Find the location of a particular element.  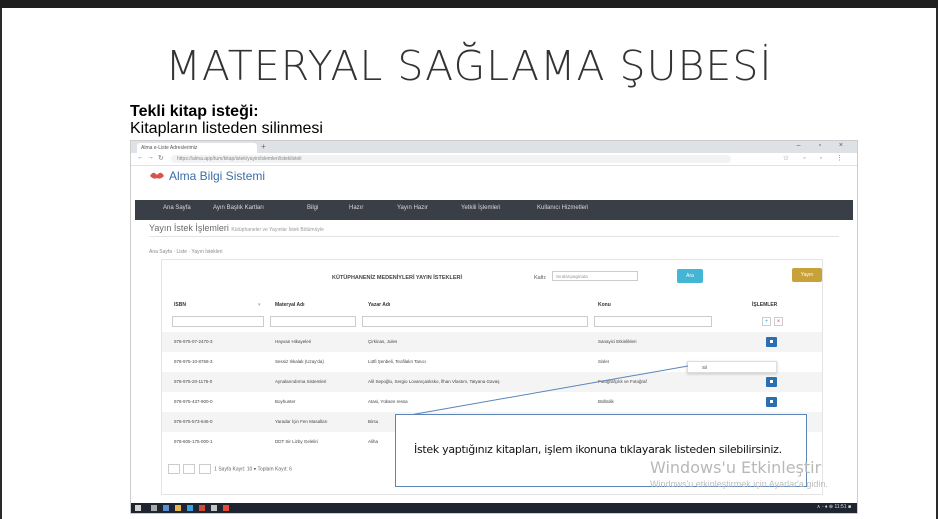

cell-author: Aliha is located at coordinates (373, 441).